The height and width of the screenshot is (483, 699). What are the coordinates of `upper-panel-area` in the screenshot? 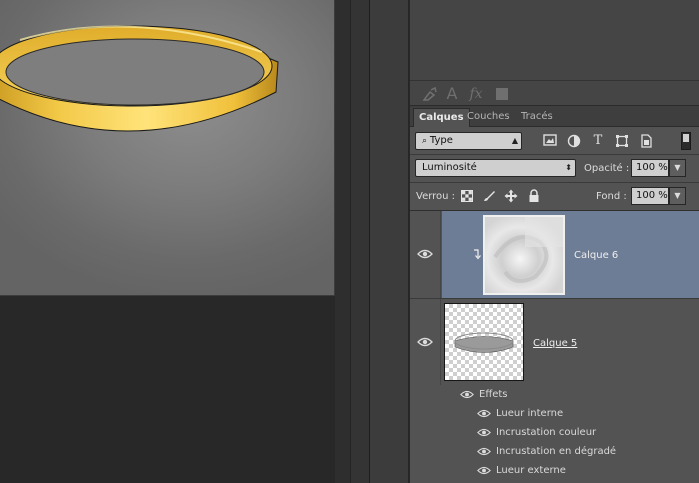 It's located at (554, 40).